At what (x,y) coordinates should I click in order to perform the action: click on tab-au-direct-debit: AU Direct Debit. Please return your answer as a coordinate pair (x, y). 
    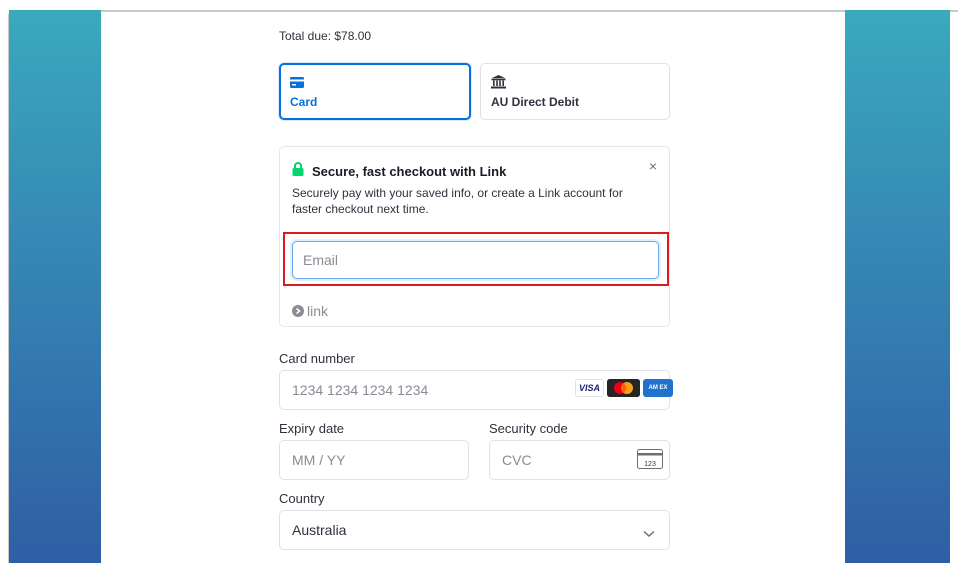
    Looking at the image, I should click on (575, 91).